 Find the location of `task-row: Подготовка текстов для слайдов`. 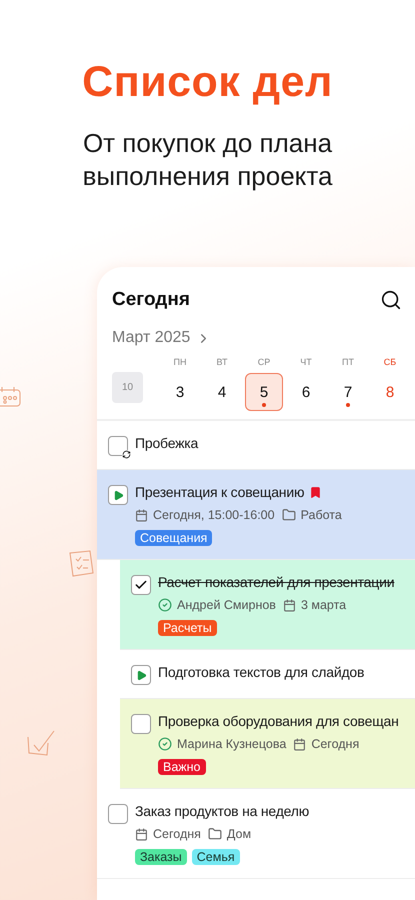

task-row: Подготовка текстов для слайдов is located at coordinates (267, 674).